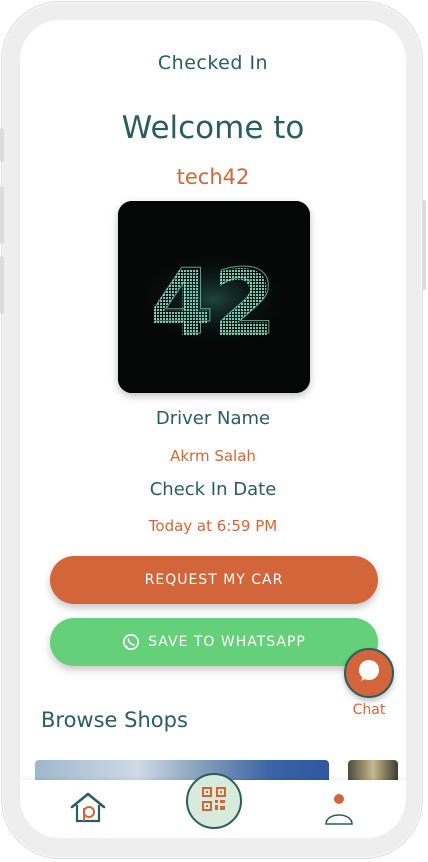 This screenshot has height=862, width=428. I want to click on checkin-status: Checked In, so click(213, 63).